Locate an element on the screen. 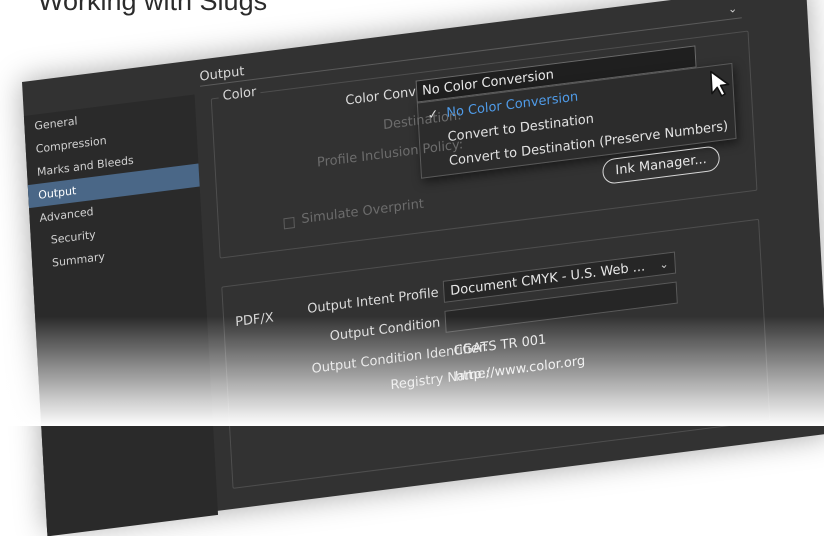  sidebar-item-label: General is located at coordinates (56, 123).